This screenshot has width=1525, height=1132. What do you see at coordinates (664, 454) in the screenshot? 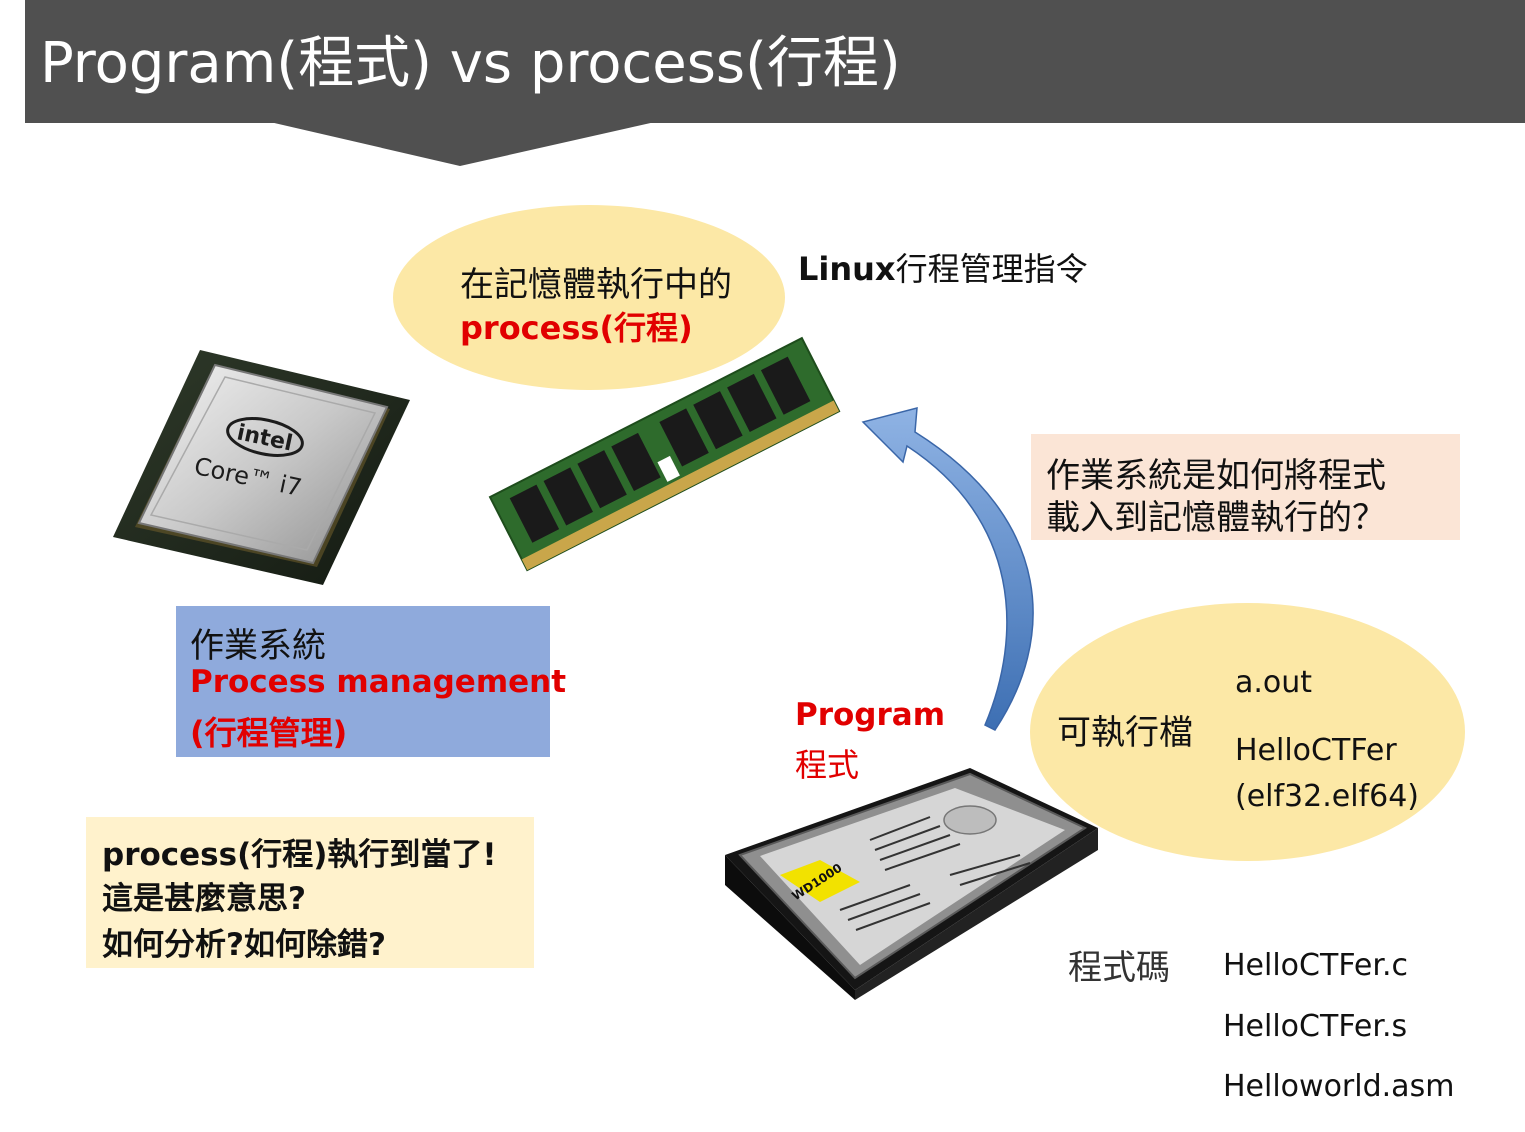
I see `ram-image` at bounding box center [664, 454].